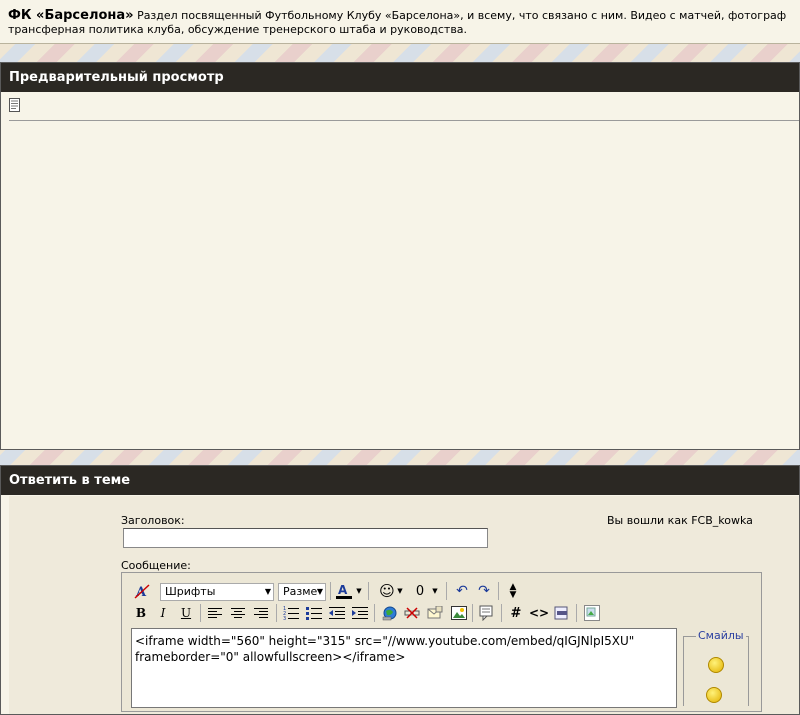 The width and height of the screenshot is (800, 715). What do you see at coordinates (400, 480) in the screenshot?
I see `reply-heading: Ответить в теме` at bounding box center [400, 480].